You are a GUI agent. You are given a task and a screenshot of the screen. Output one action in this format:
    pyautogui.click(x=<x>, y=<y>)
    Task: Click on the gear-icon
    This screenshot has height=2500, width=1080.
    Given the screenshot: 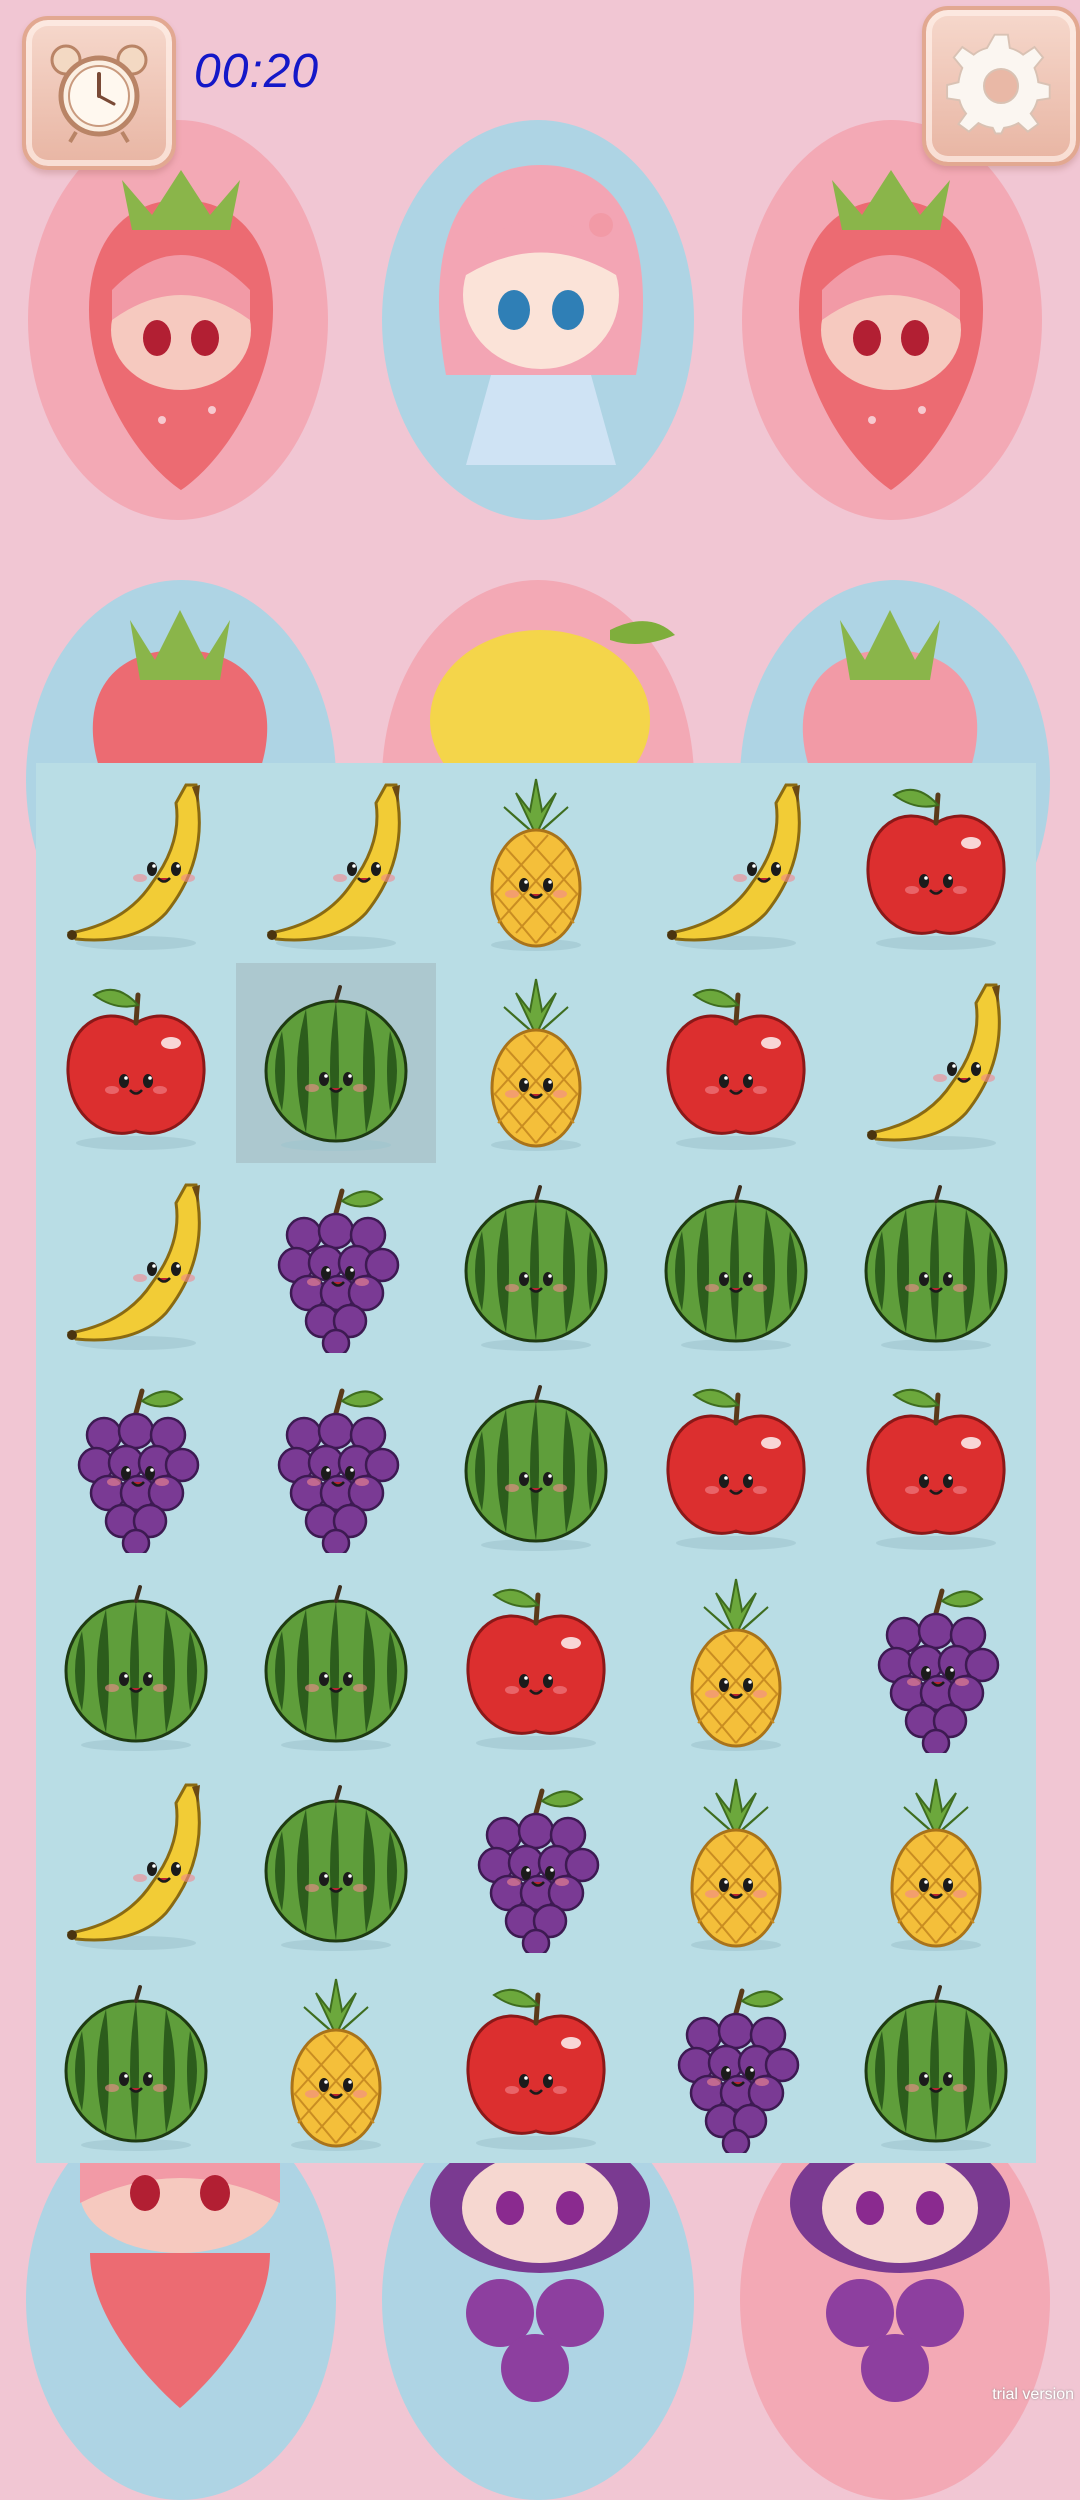 What is the action you would take?
    pyautogui.click(x=998, y=84)
    